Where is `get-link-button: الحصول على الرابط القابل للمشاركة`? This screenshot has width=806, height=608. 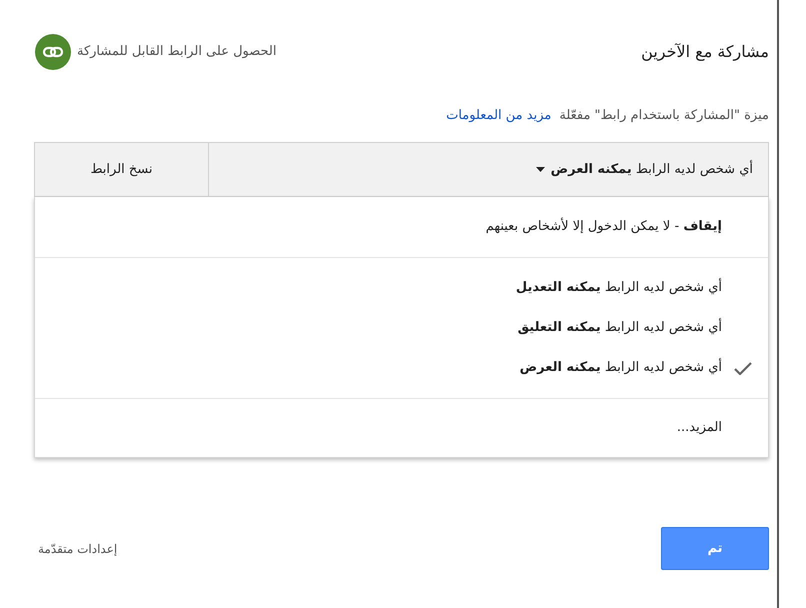 get-link-button: الحصول على الرابط القابل للمشاركة is located at coordinates (155, 52).